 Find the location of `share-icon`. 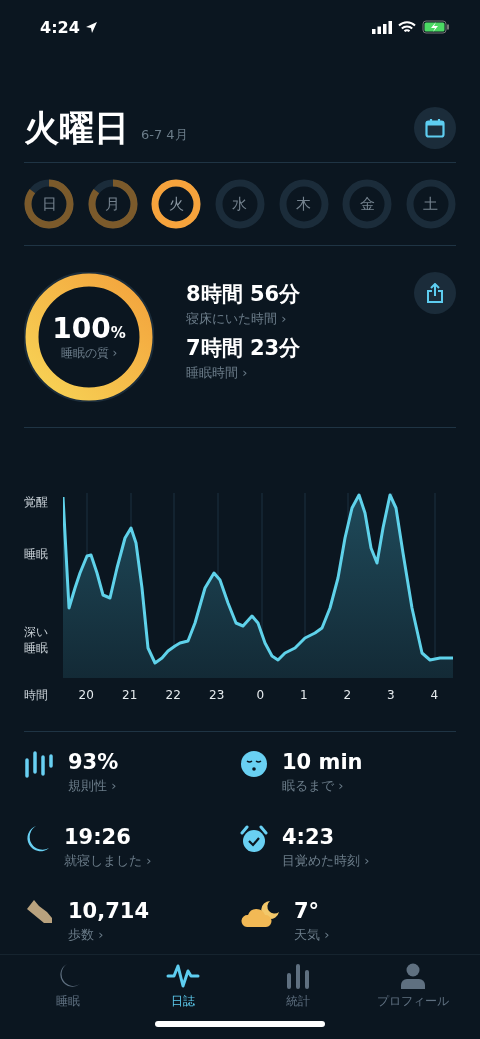

share-icon is located at coordinates (435, 293).